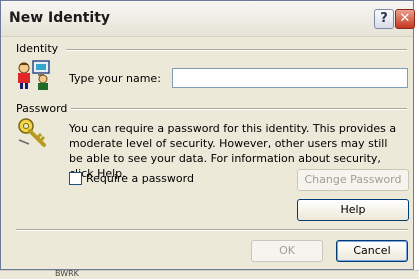  I want to click on help-icon: ?, so click(384, 19).